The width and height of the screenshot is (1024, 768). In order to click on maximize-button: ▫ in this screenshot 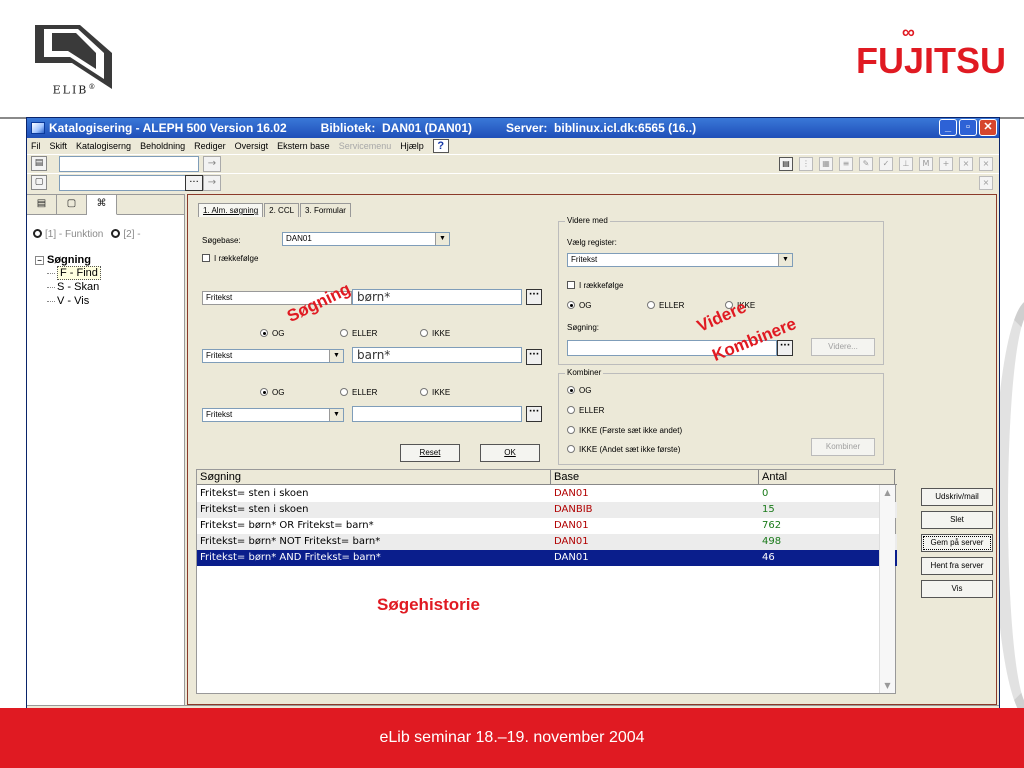, I will do `click(968, 127)`.